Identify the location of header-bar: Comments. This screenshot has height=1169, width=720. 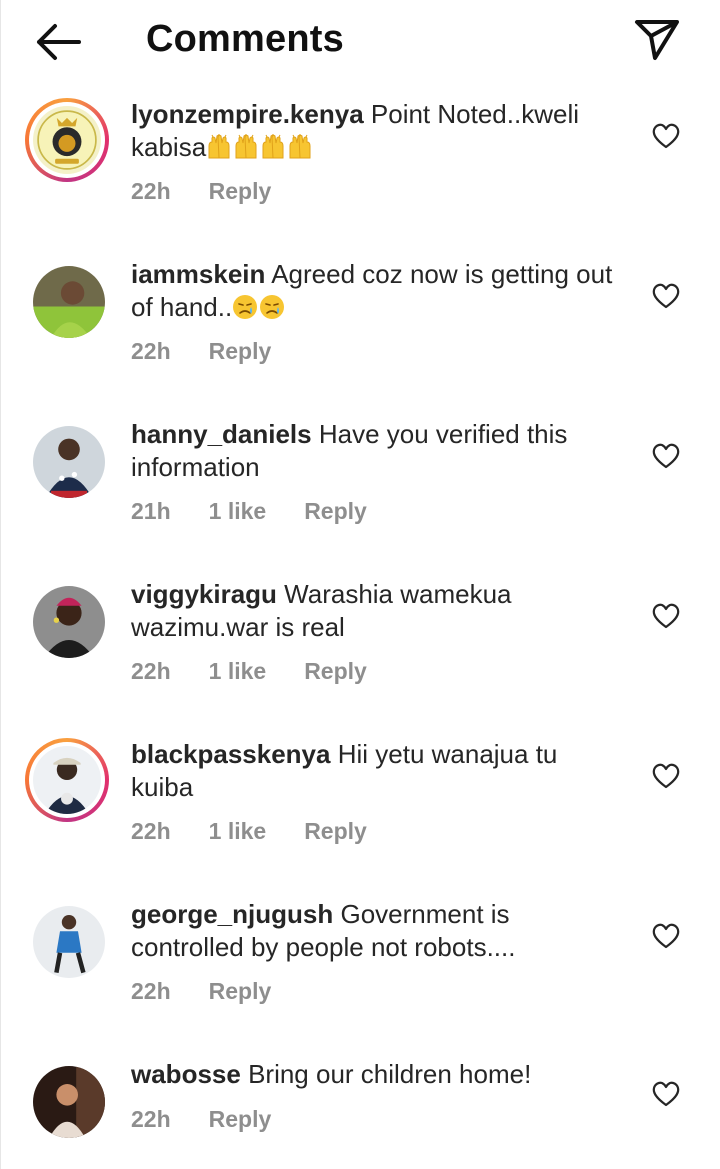
(360, 42).